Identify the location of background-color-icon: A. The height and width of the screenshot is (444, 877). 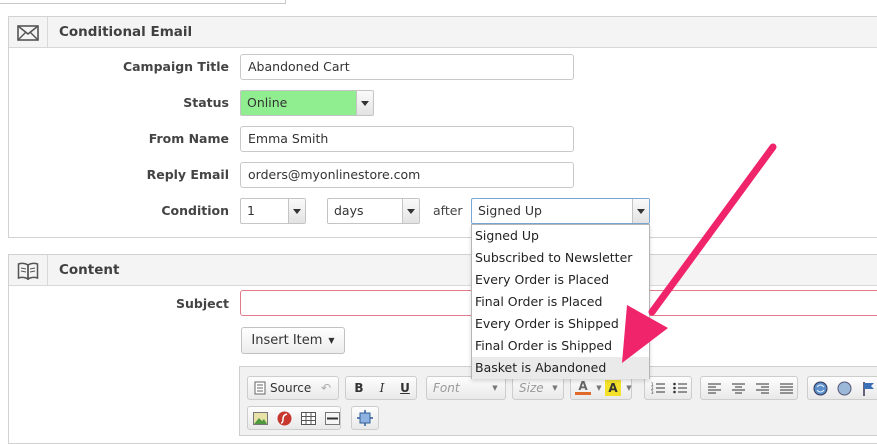
(613, 388).